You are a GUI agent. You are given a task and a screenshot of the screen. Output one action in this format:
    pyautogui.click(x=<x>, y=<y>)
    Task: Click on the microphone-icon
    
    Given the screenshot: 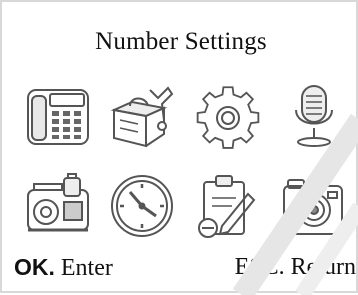 What is the action you would take?
    pyautogui.click(x=314, y=116)
    